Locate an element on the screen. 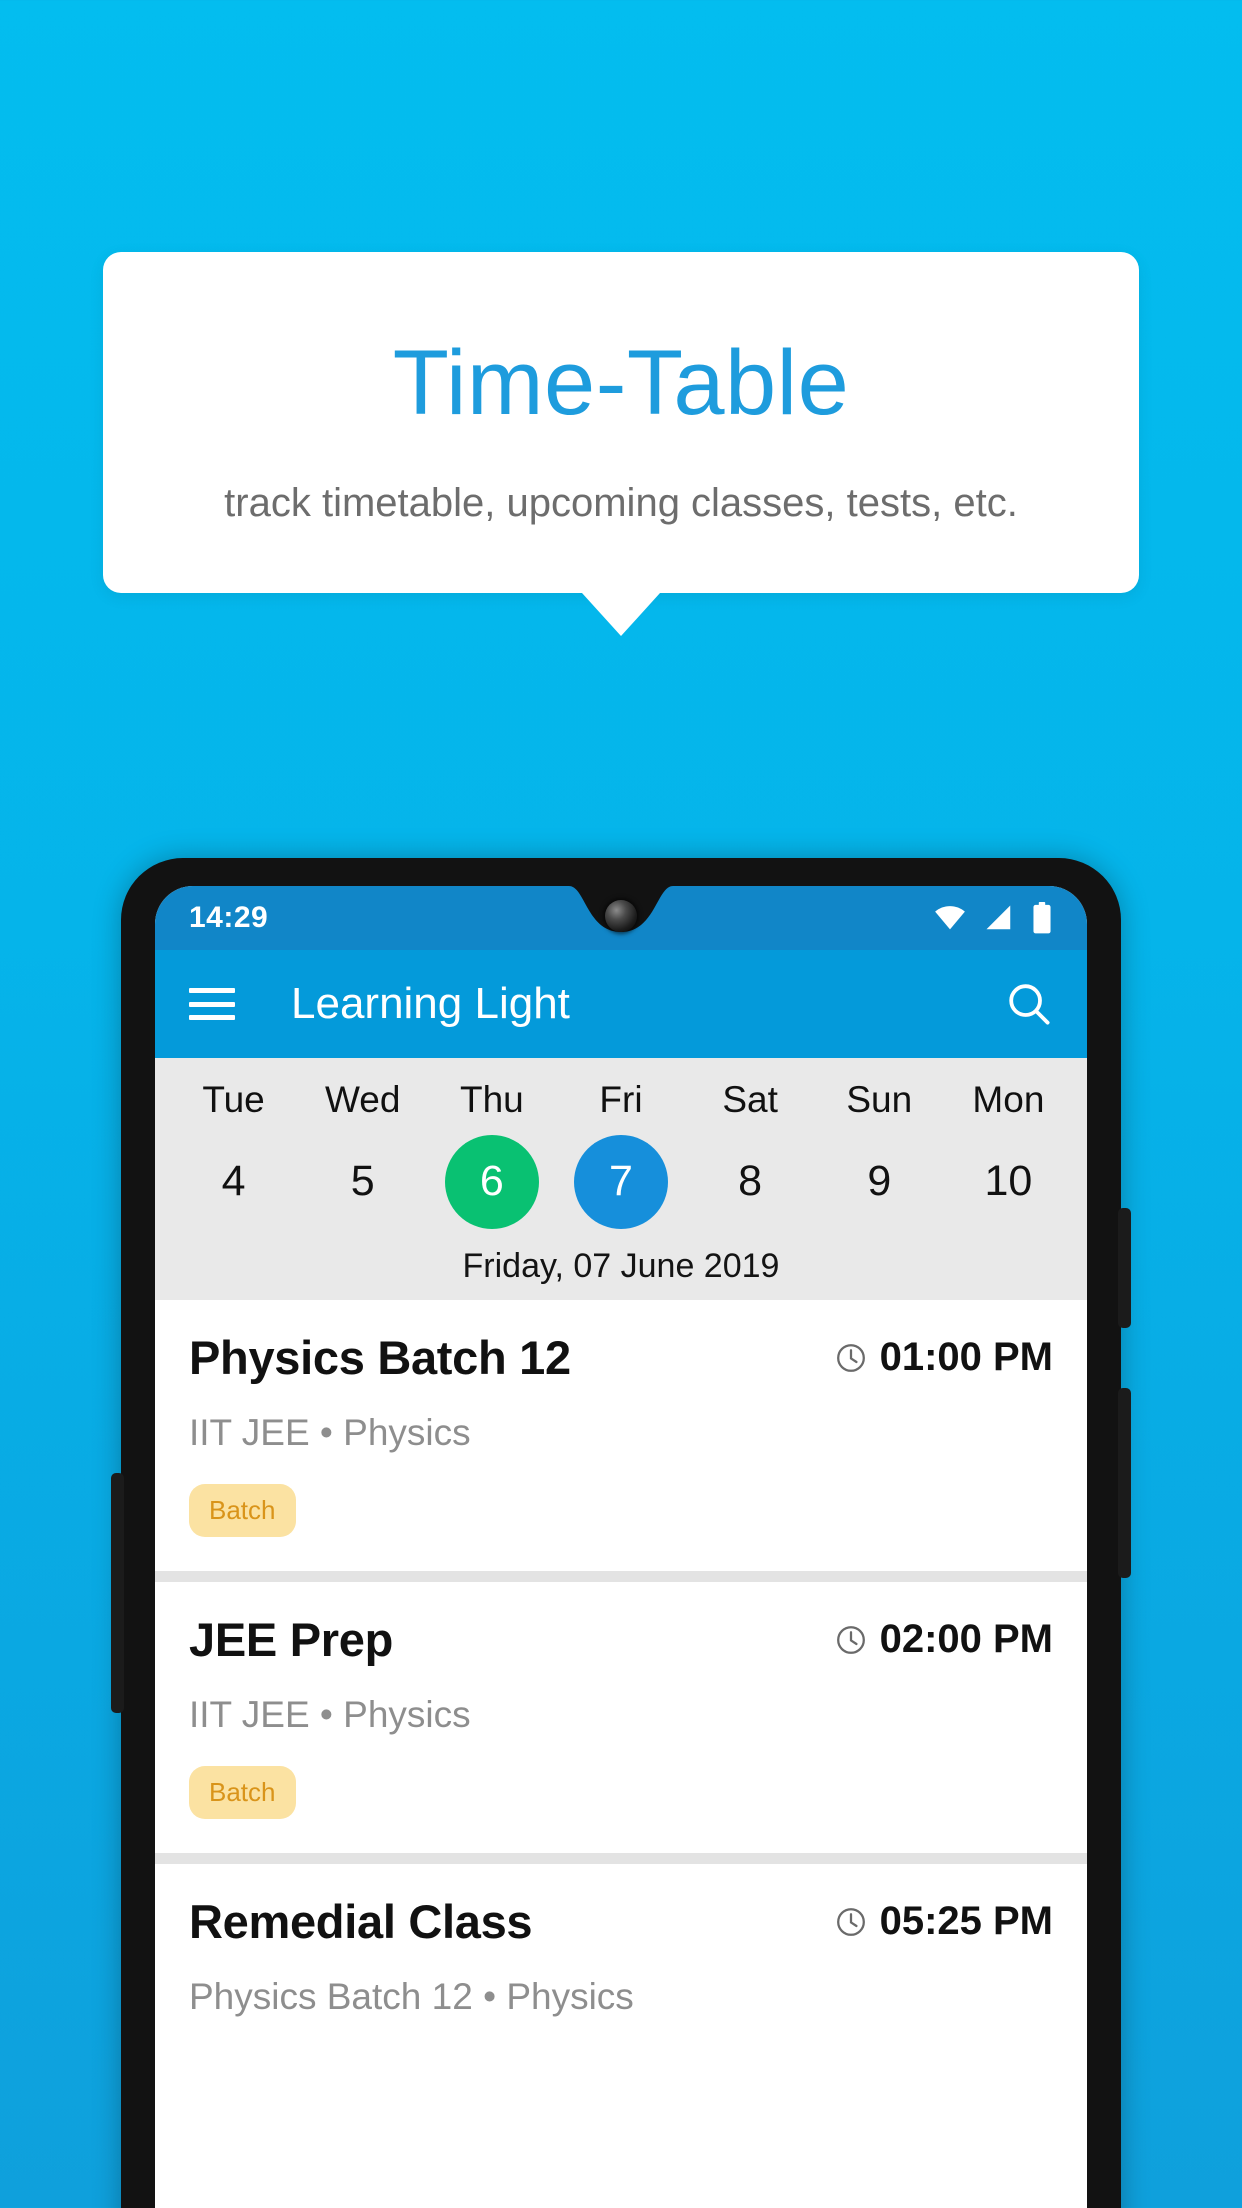 This screenshot has height=2208, width=1242. wifi-icon is located at coordinates (950, 918).